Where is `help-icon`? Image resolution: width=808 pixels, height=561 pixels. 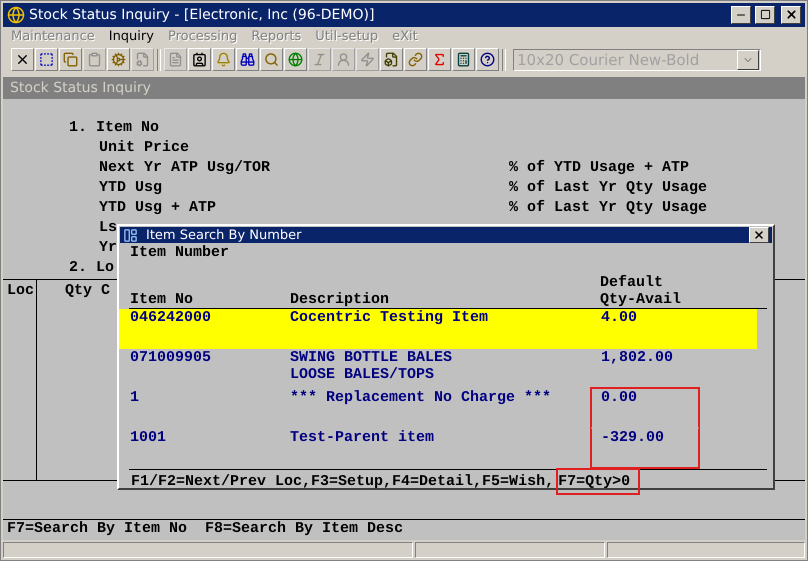
help-icon is located at coordinates (487, 60).